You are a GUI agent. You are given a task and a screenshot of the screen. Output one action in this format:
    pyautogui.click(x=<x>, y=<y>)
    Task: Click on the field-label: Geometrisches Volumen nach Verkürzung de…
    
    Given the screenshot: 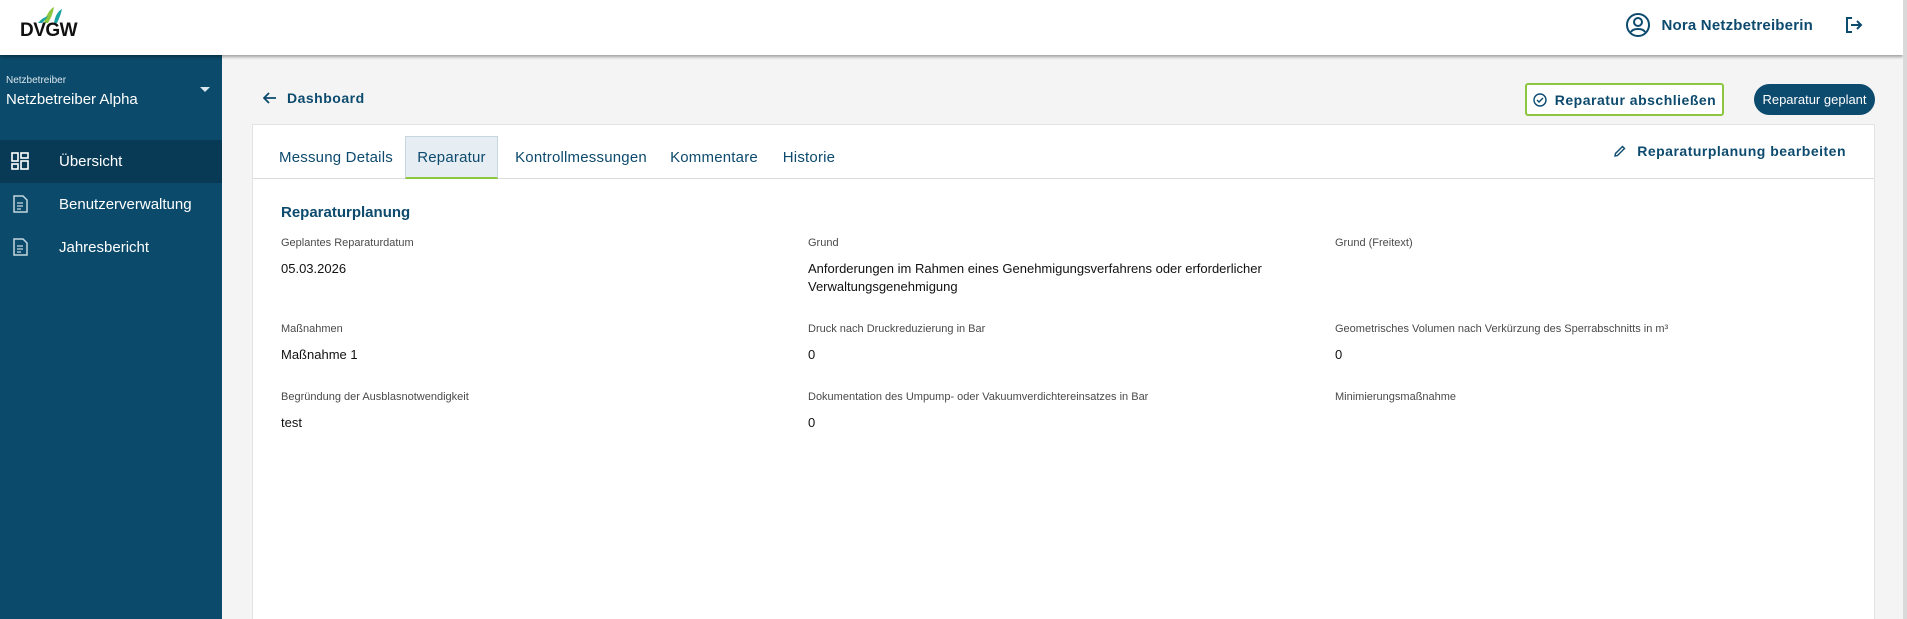 What is the action you would take?
    pyautogui.click(x=1502, y=329)
    